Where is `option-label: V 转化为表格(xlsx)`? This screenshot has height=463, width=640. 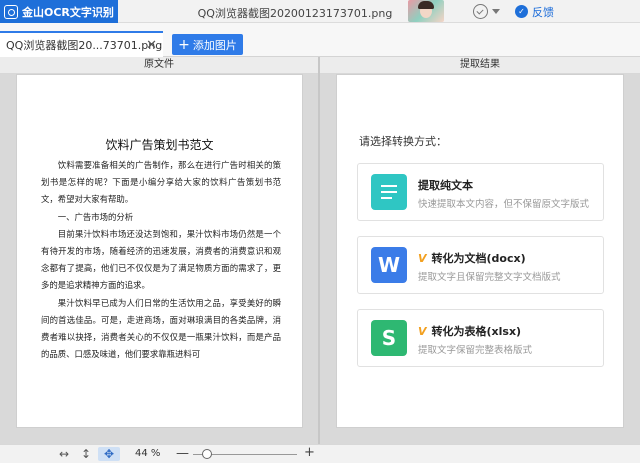
option-label: V 转化为表格(xlsx) is located at coordinates (470, 331).